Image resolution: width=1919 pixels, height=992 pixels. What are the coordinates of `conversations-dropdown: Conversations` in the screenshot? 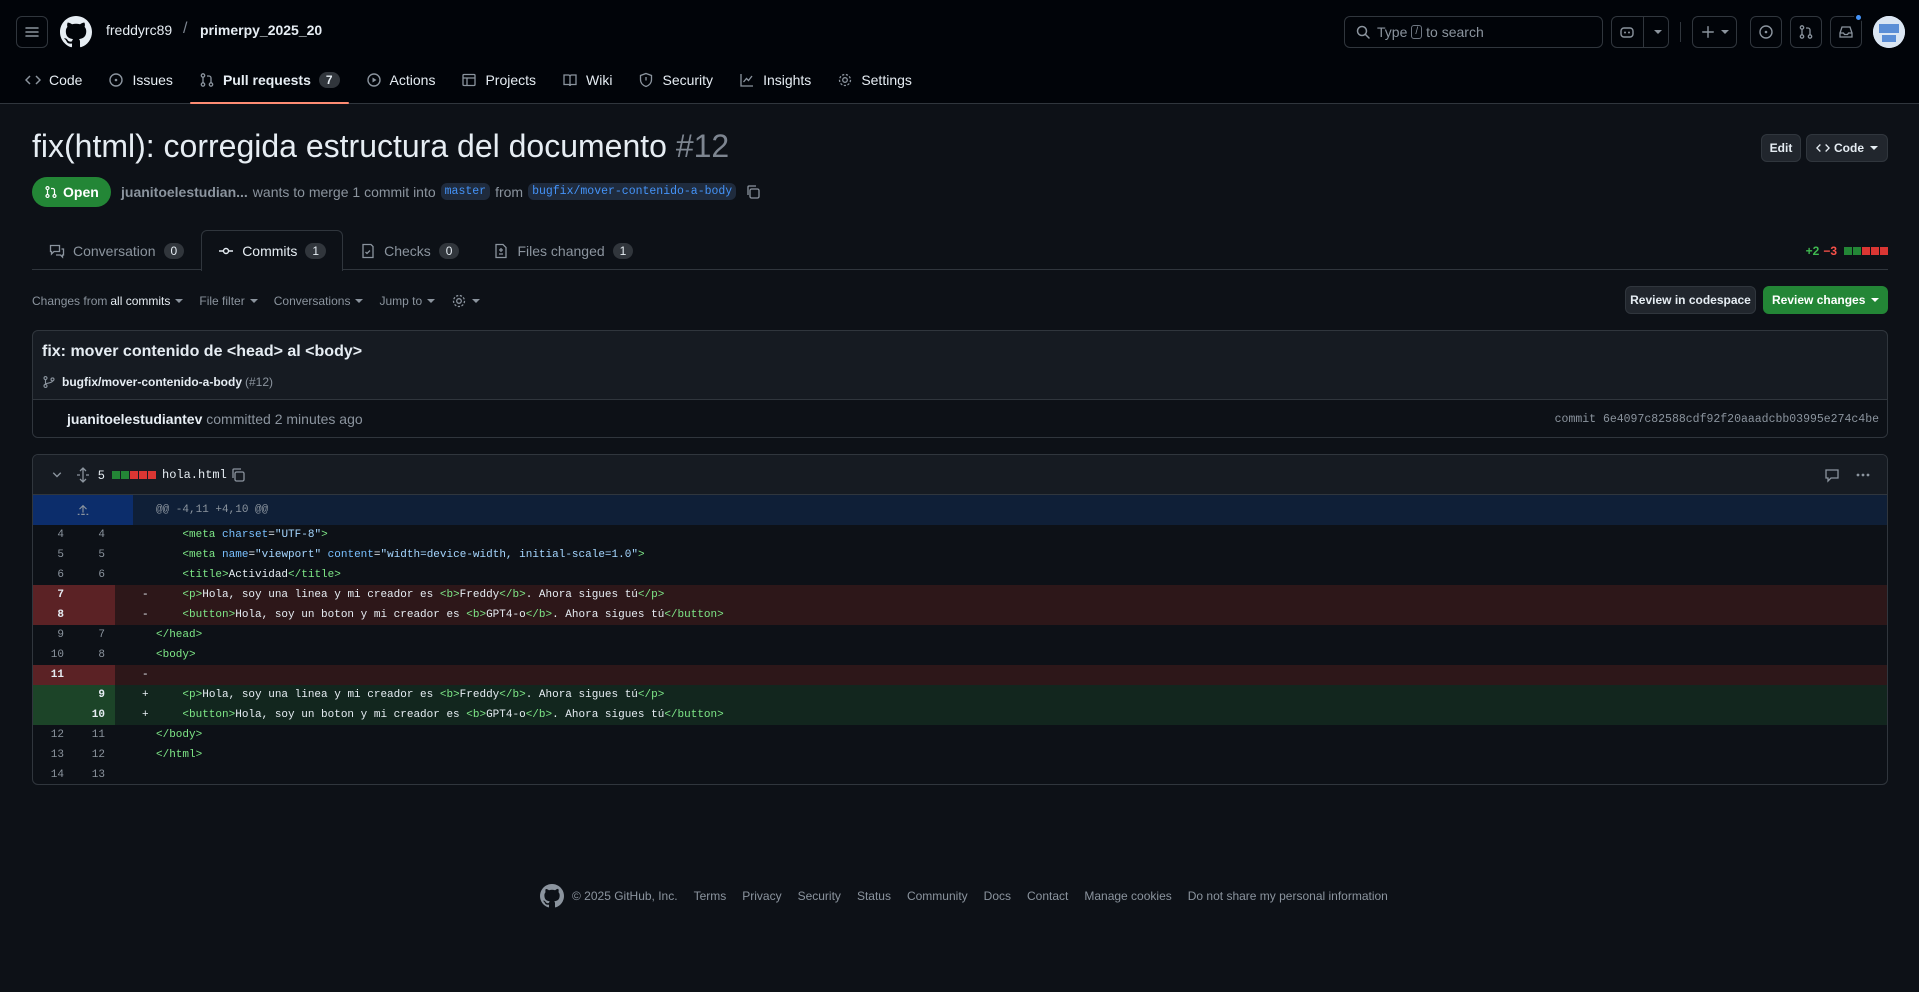 It's located at (319, 301).